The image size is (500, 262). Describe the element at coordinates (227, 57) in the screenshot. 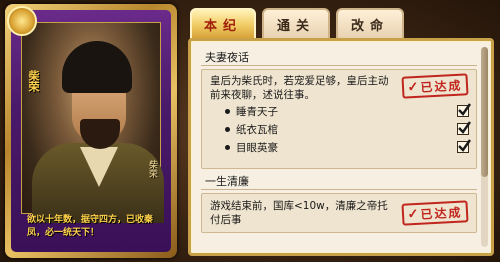

I see `quest-title: 夫妻夜话` at that location.